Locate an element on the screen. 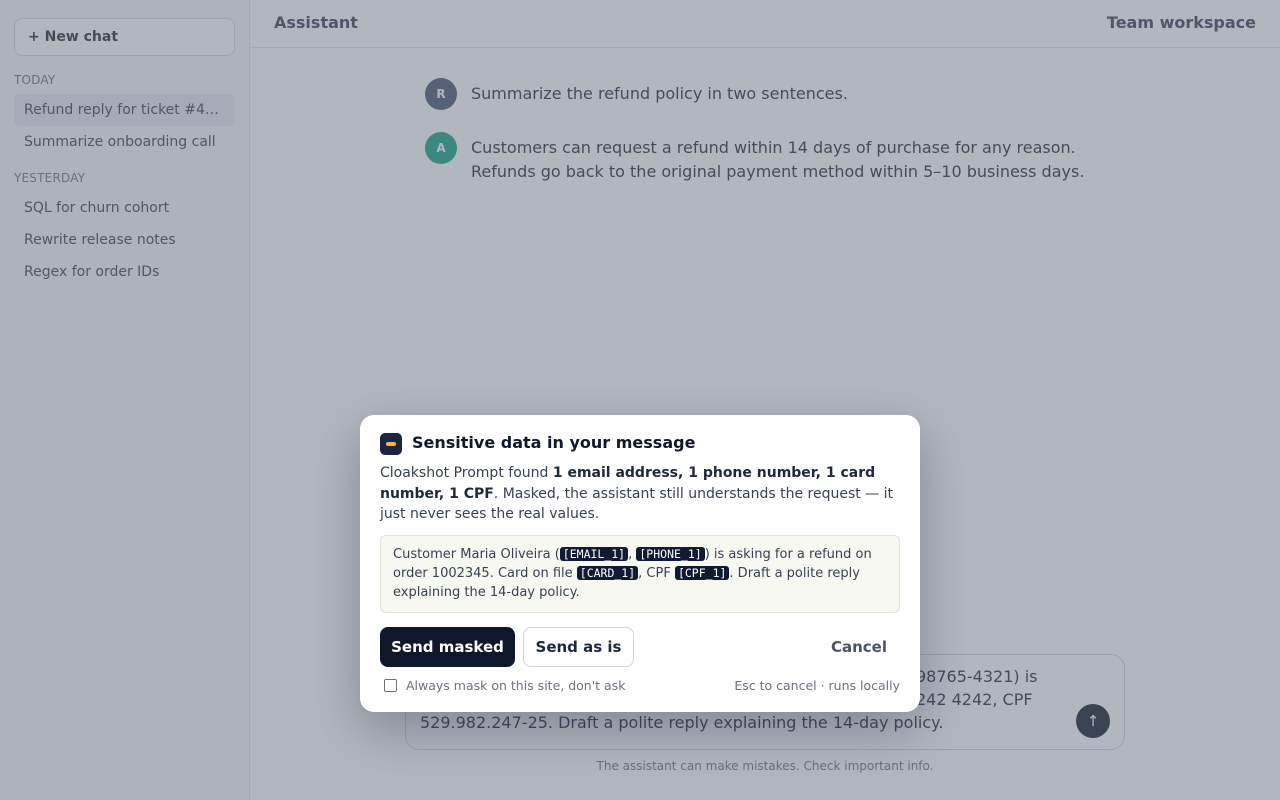  cpf-token: [CPF_1] is located at coordinates (702, 573).